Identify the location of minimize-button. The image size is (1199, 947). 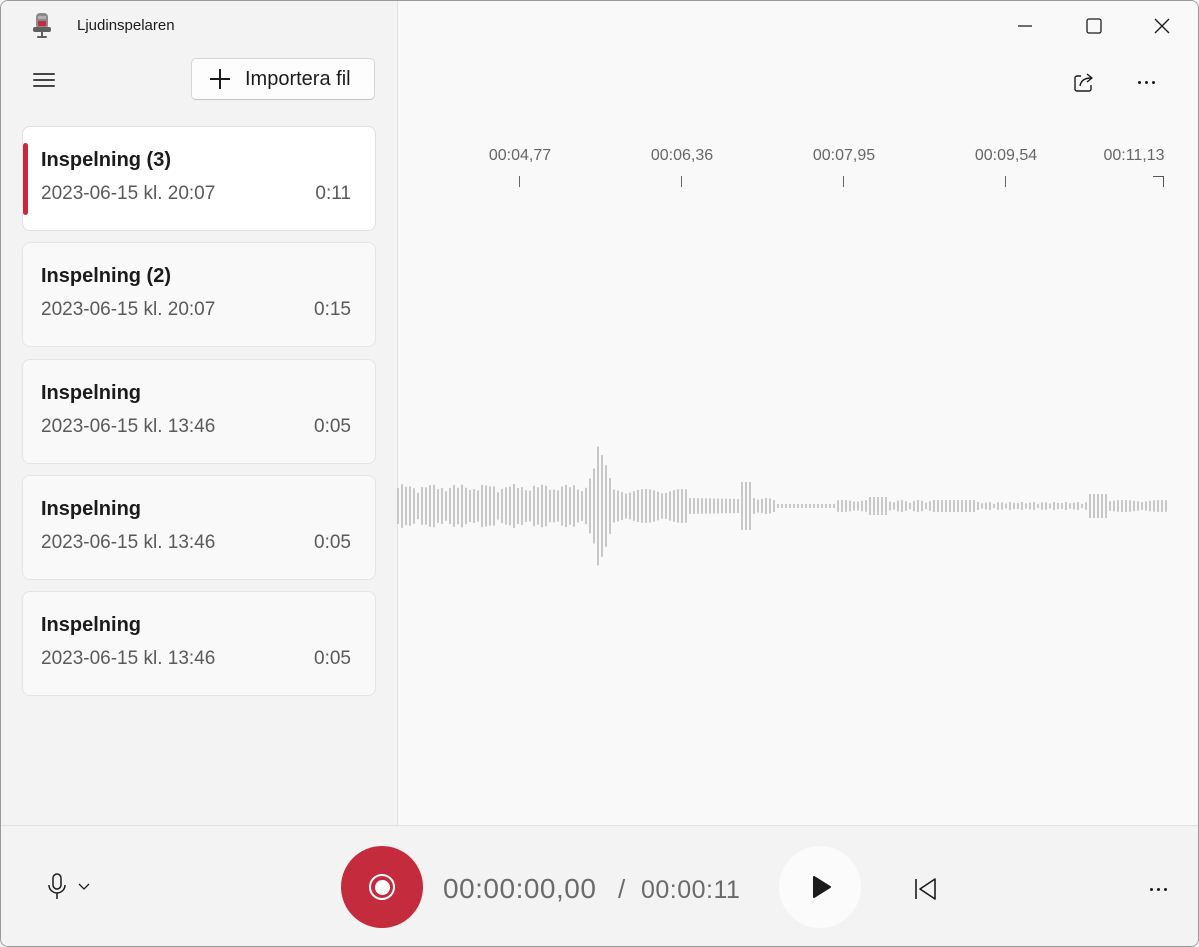
(1026, 26).